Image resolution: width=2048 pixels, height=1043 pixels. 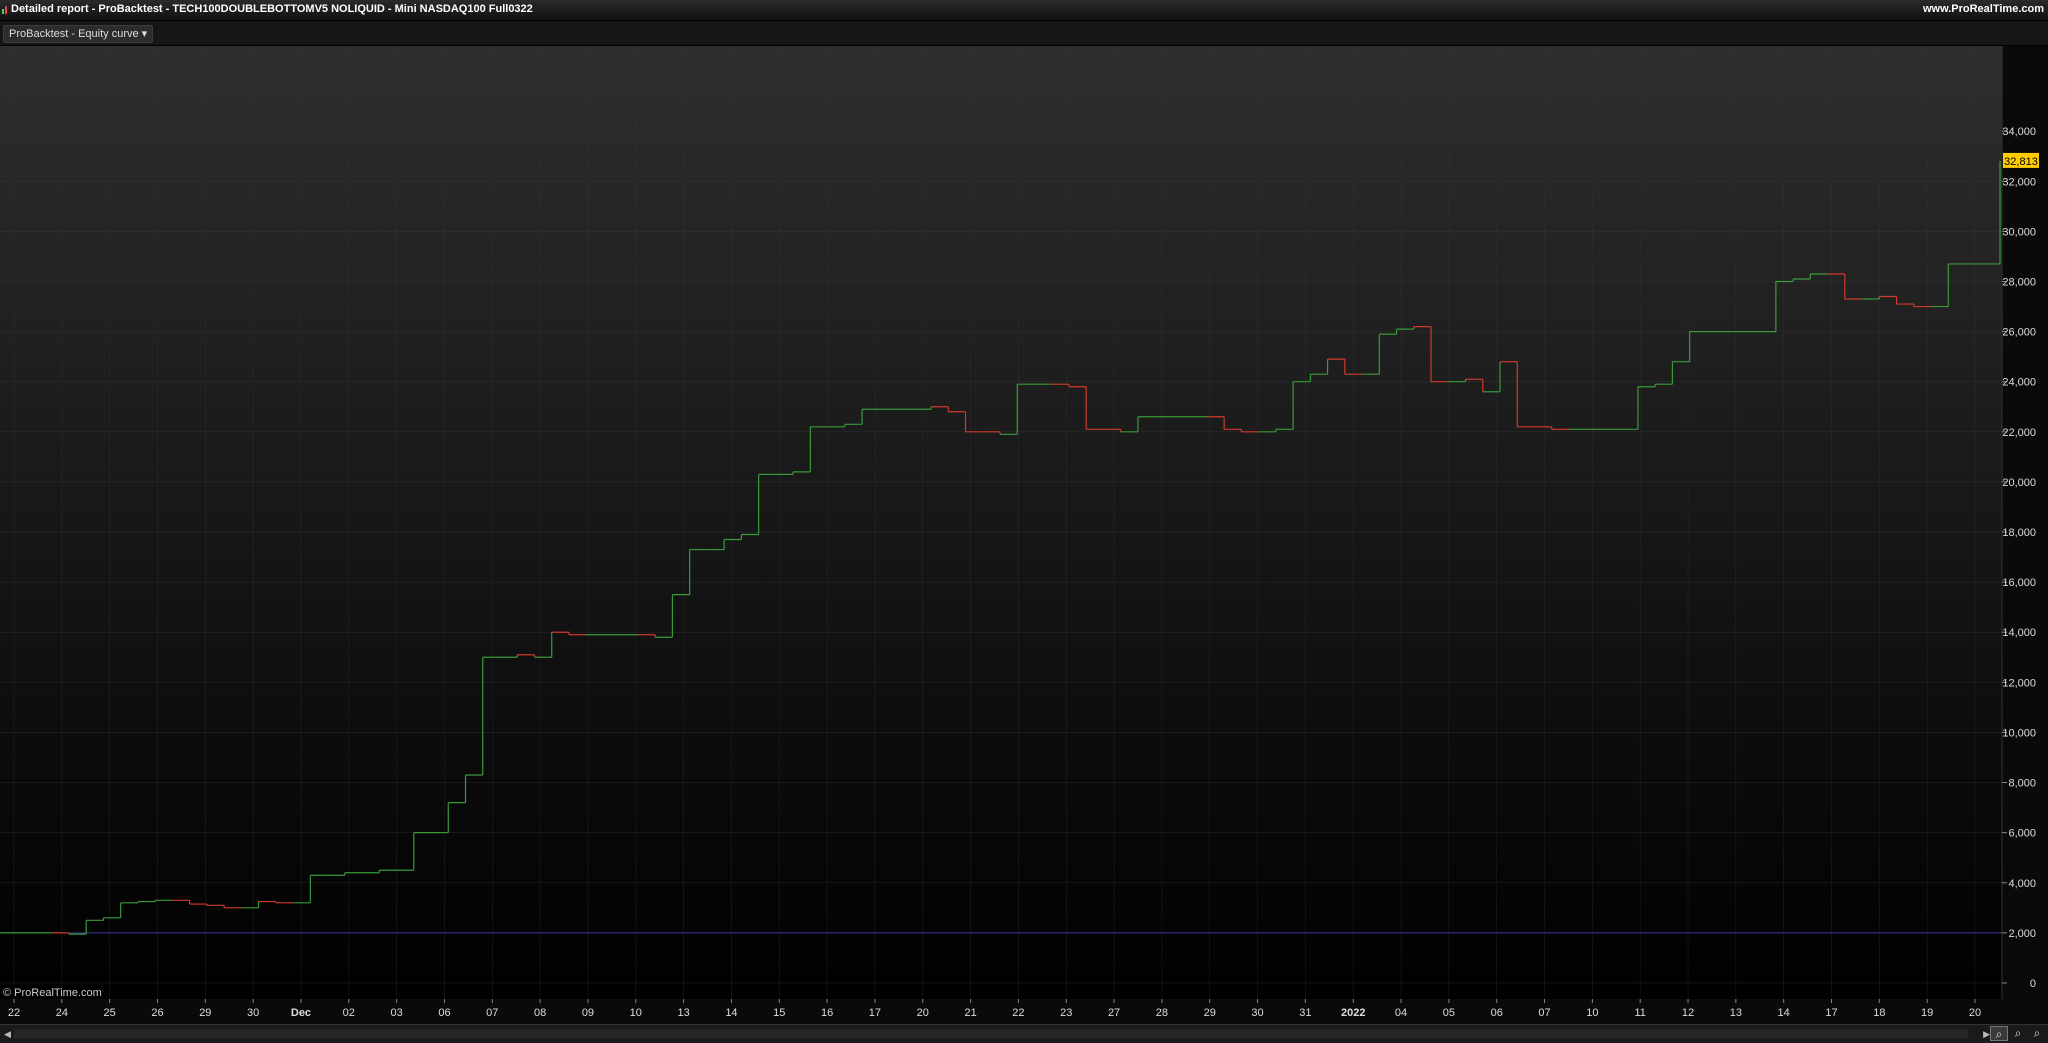 I want to click on x-tick-label: 09, so click(x=588, y=1013).